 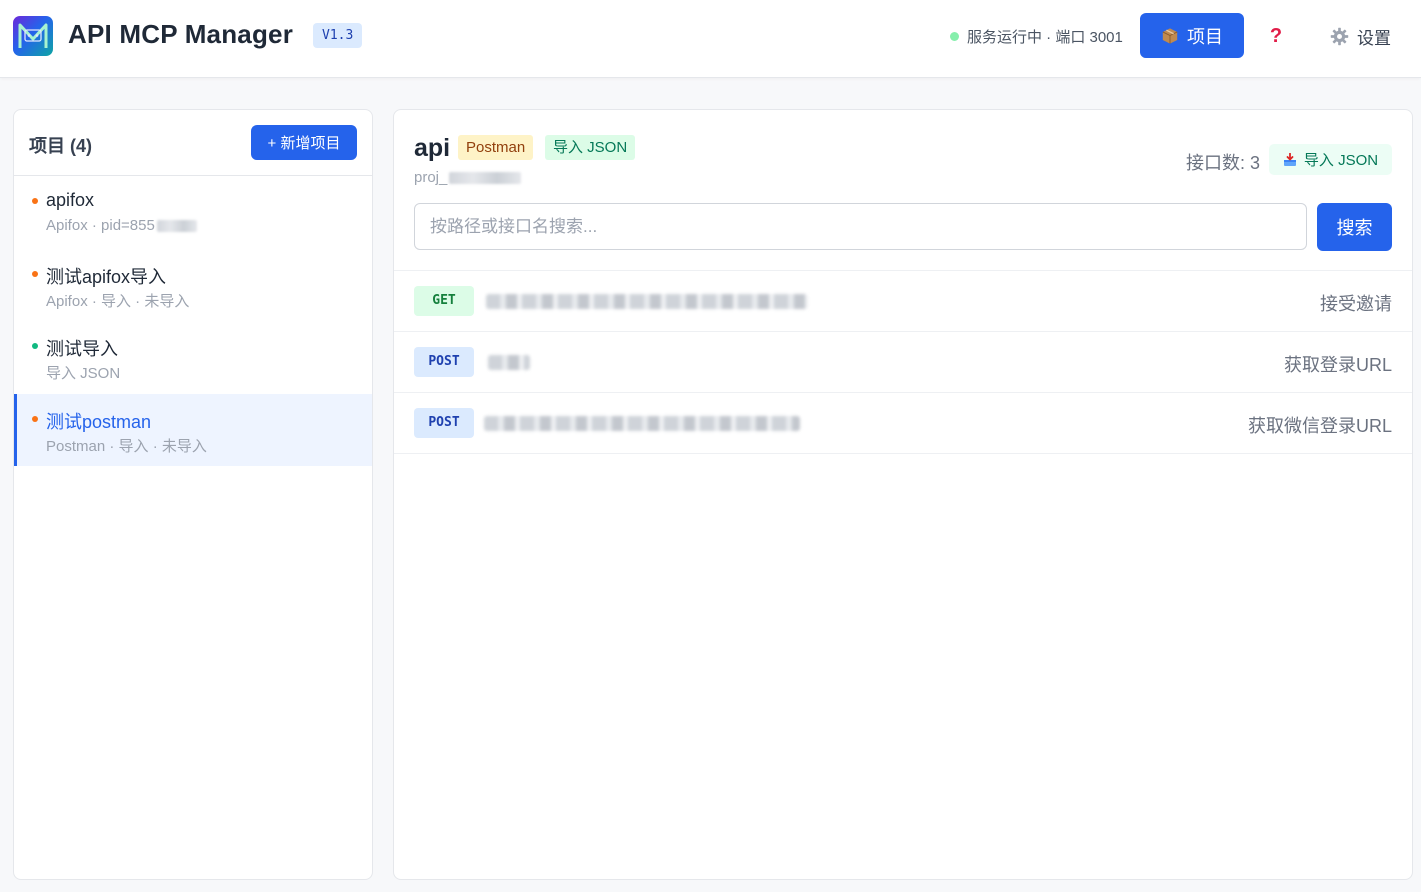 I want to click on source-tag-json: 导入 JSON, so click(x=590, y=147).